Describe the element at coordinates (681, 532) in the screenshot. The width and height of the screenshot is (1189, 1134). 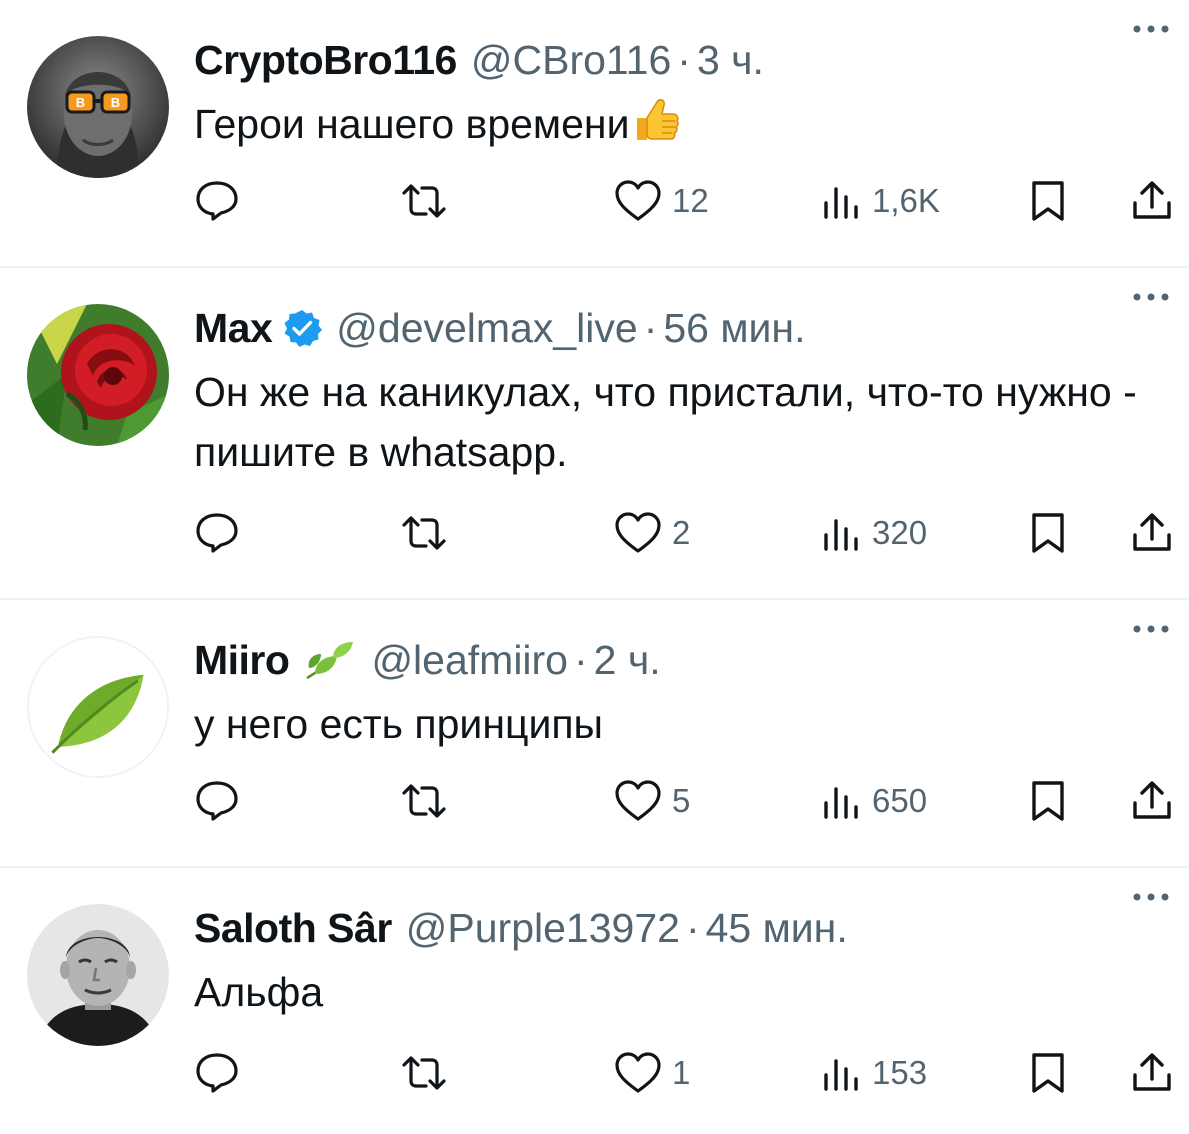
I see `like-count: 2` at that location.